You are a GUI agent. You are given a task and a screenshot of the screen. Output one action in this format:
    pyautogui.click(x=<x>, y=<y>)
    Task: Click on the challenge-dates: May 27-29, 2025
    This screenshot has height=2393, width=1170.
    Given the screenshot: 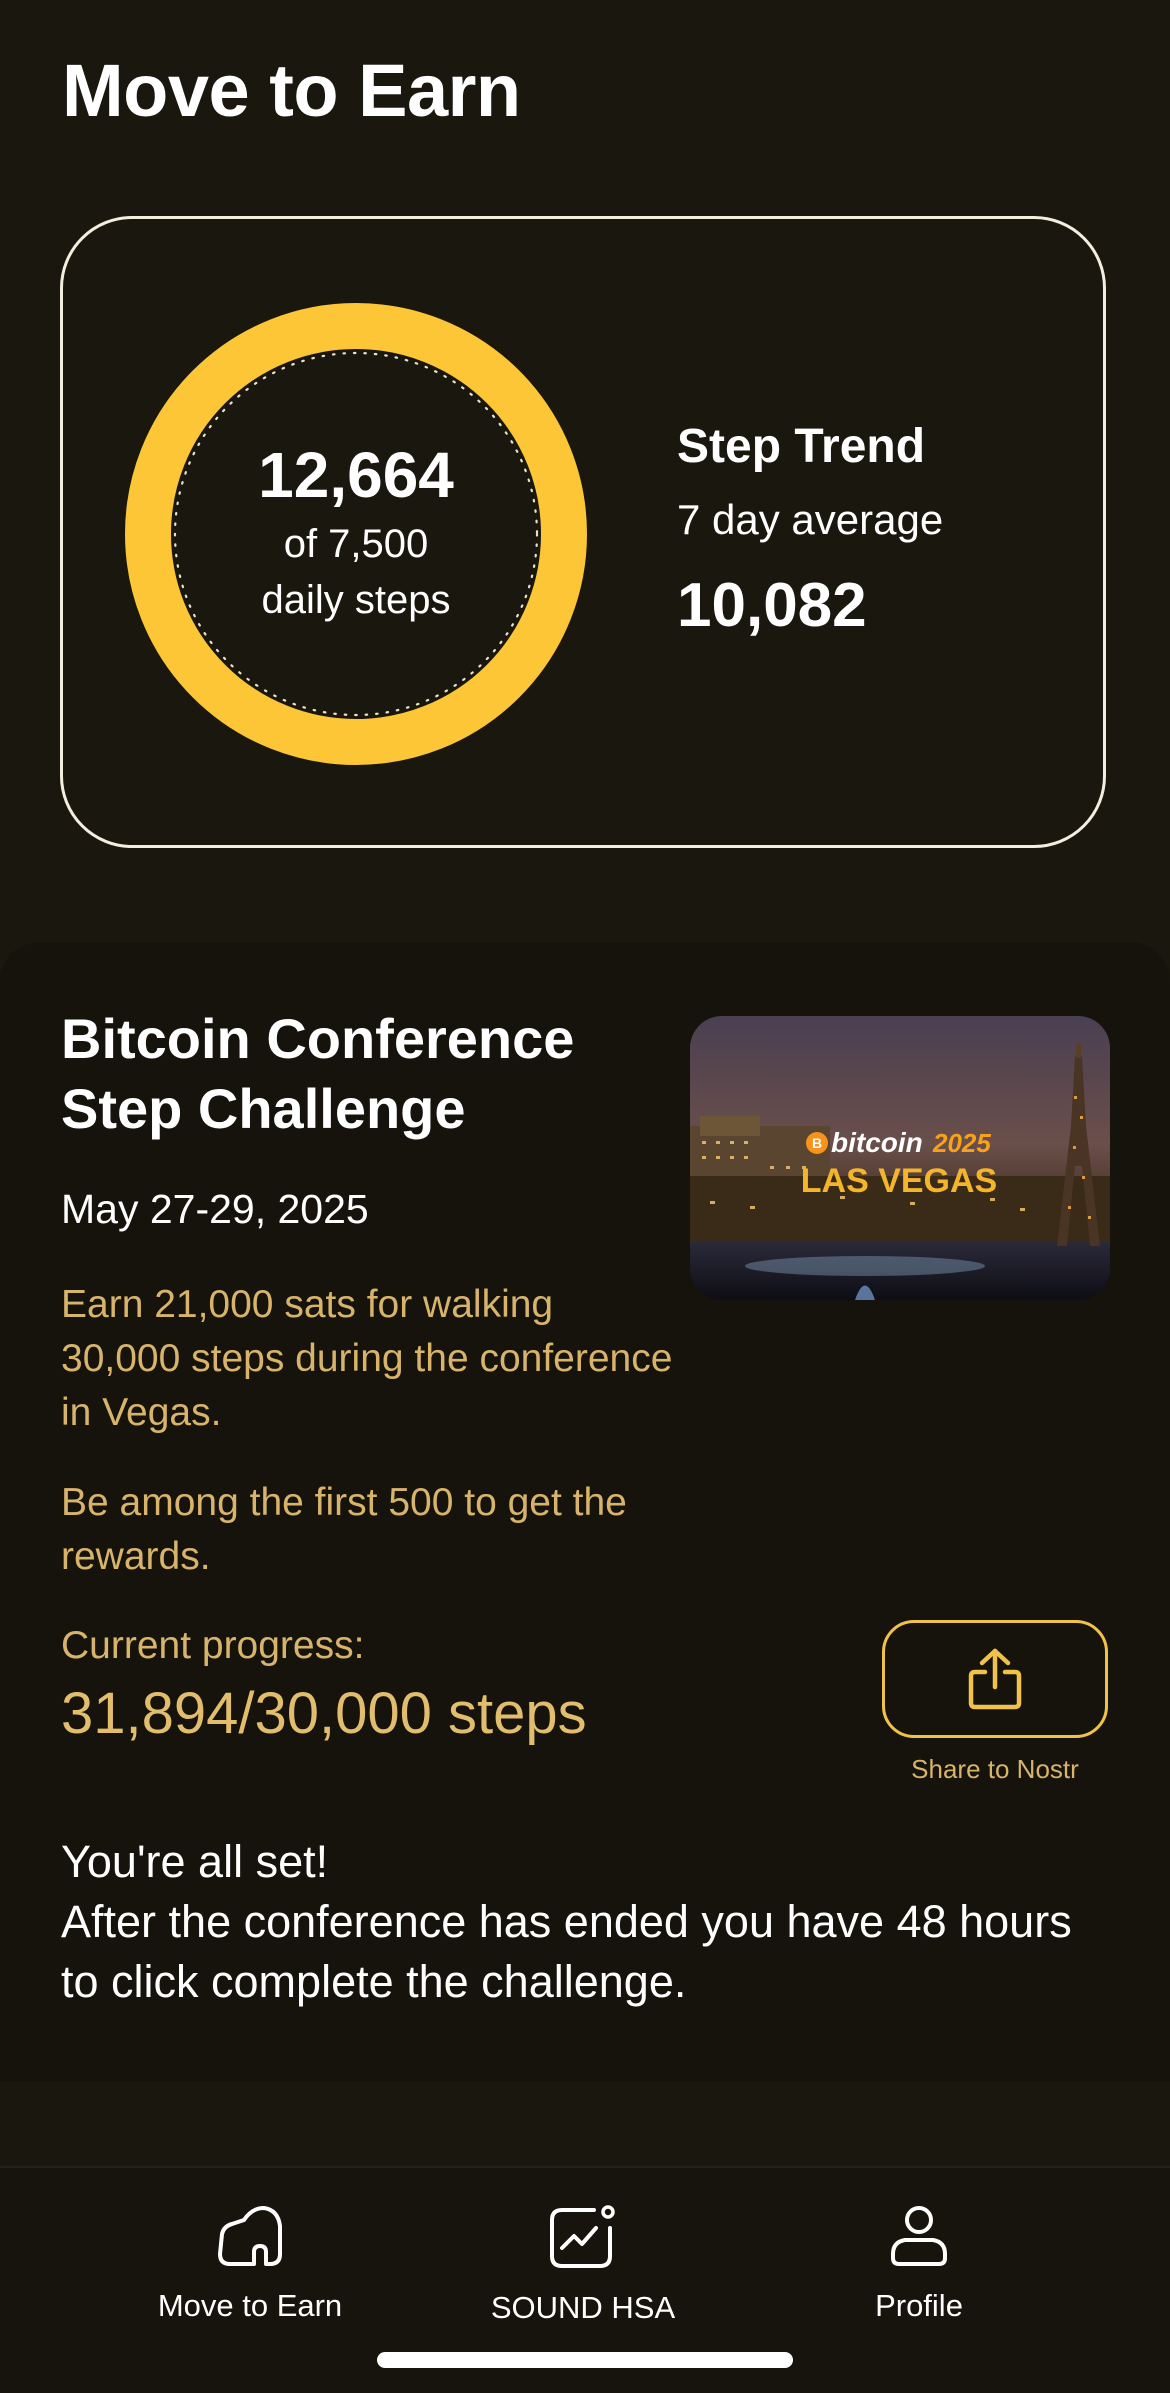 What is the action you would take?
    pyautogui.click(x=215, y=1209)
    